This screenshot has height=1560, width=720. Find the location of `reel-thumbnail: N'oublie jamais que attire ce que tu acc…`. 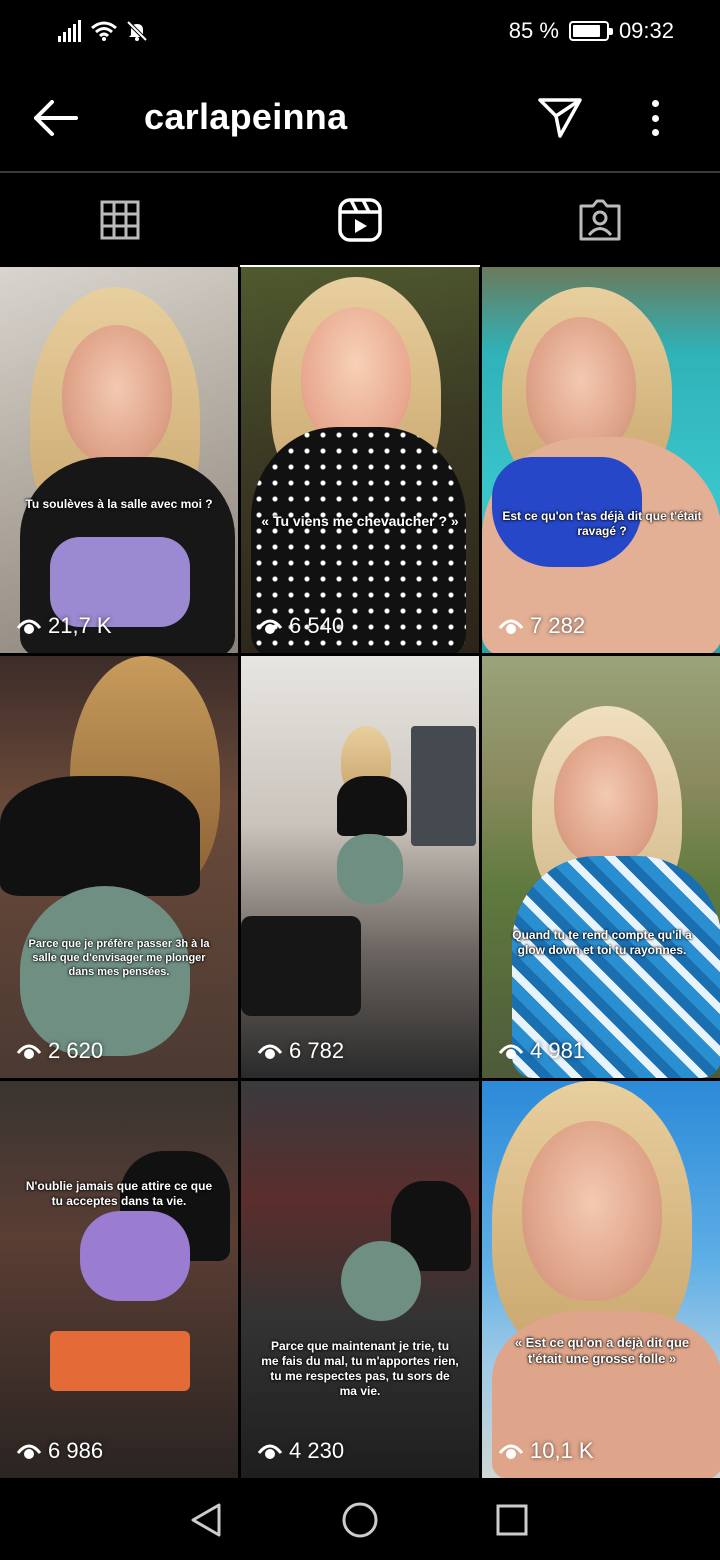

reel-thumbnail: N'oublie jamais que attire ce que tu acc… is located at coordinates (119, 1279).